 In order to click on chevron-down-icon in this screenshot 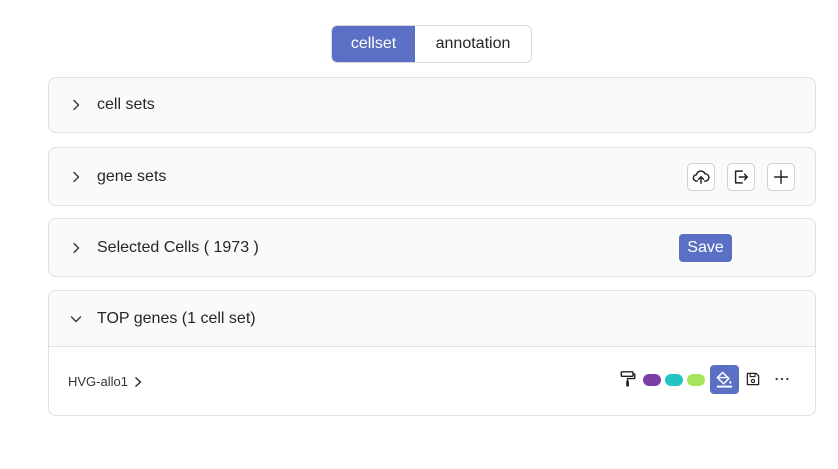, I will do `click(76, 319)`.